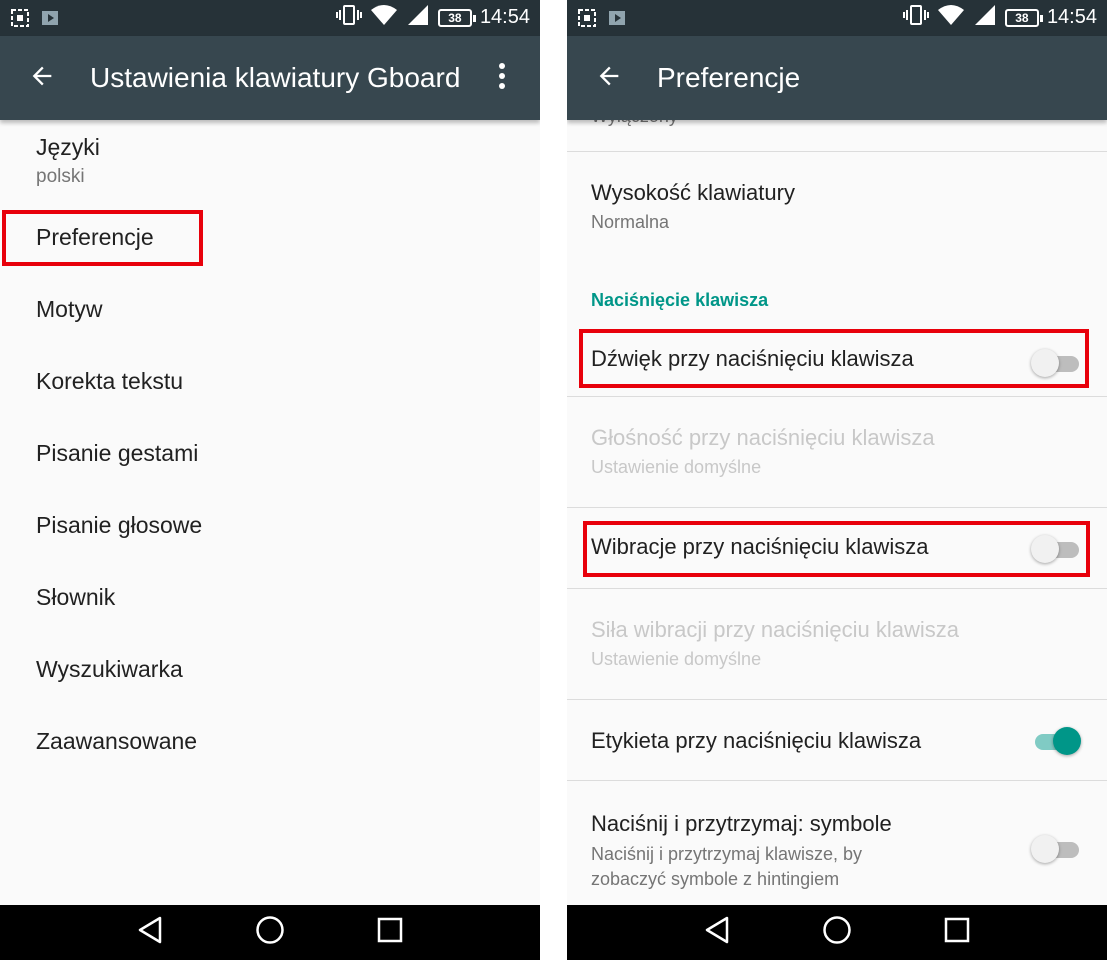 The height and width of the screenshot is (960, 1107). What do you see at coordinates (837, 207) in the screenshot?
I see `pref-keyboard-height: Wysokość klawiatury Normalna` at bounding box center [837, 207].